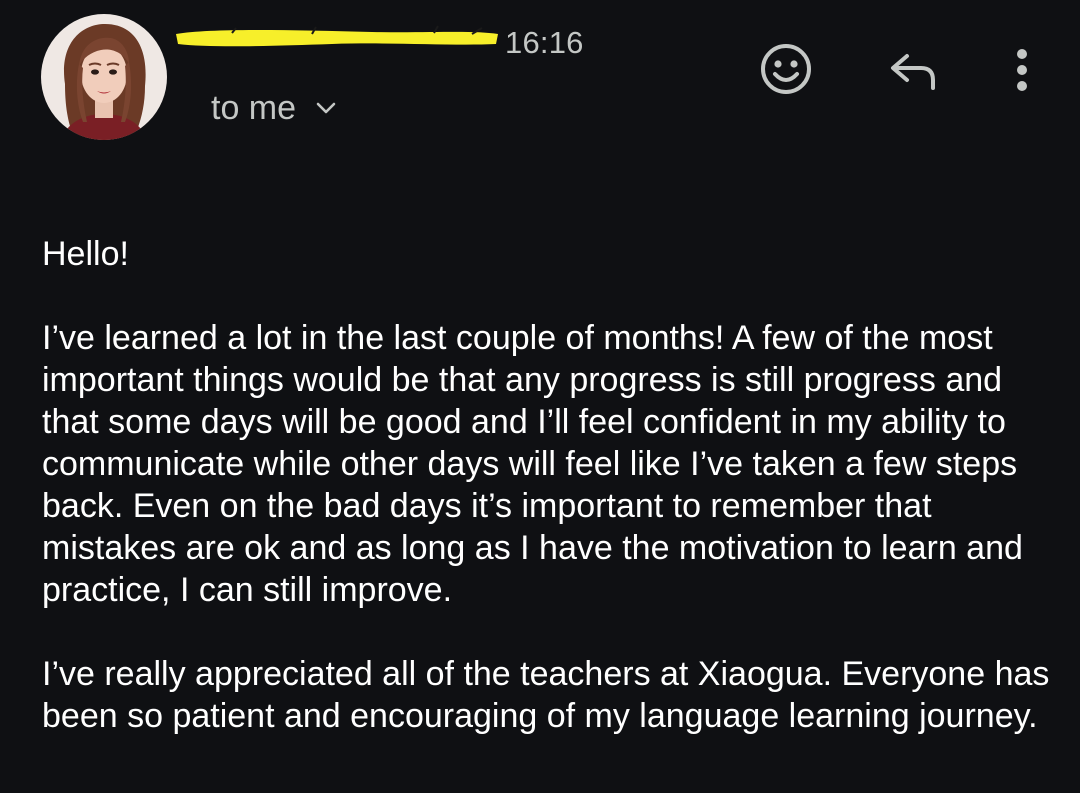 The image size is (1080, 793). What do you see at coordinates (254, 107) in the screenshot?
I see `recipients-label: to me` at bounding box center [254, 107].